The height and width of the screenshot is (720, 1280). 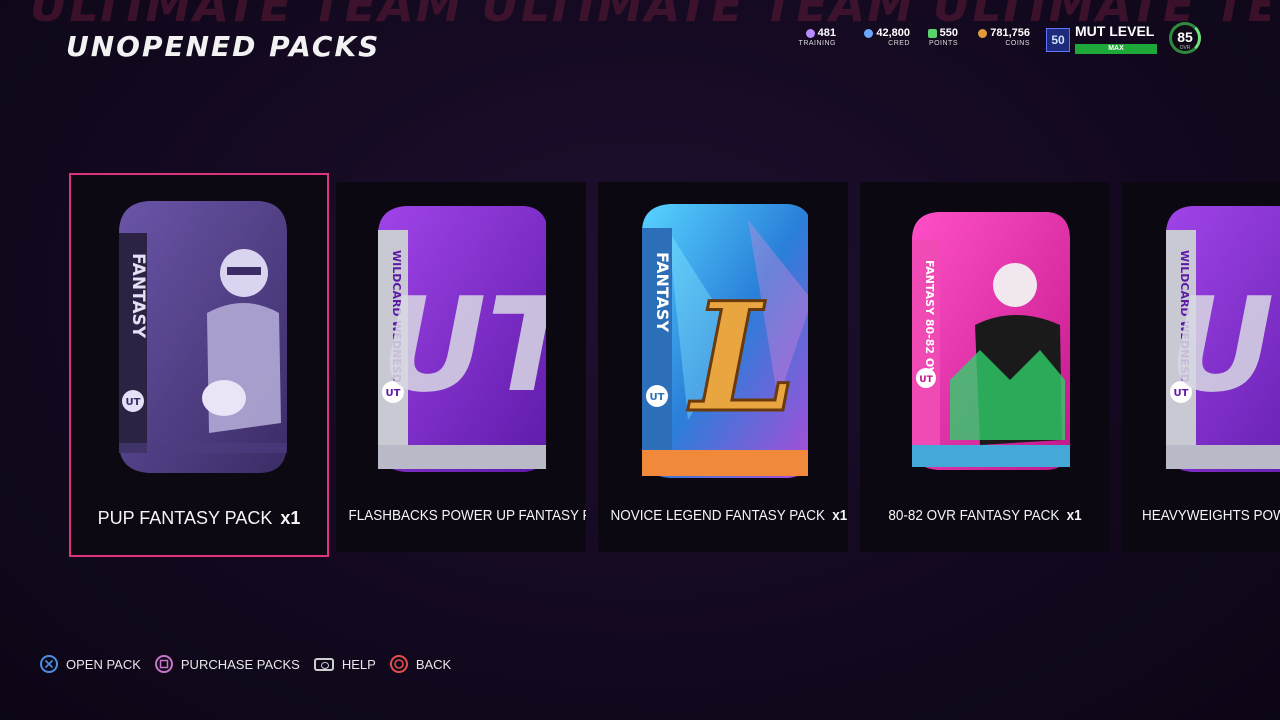 I want to click on pack-name: PUP FANTASY PACK x1, so click(x=199, y=518).